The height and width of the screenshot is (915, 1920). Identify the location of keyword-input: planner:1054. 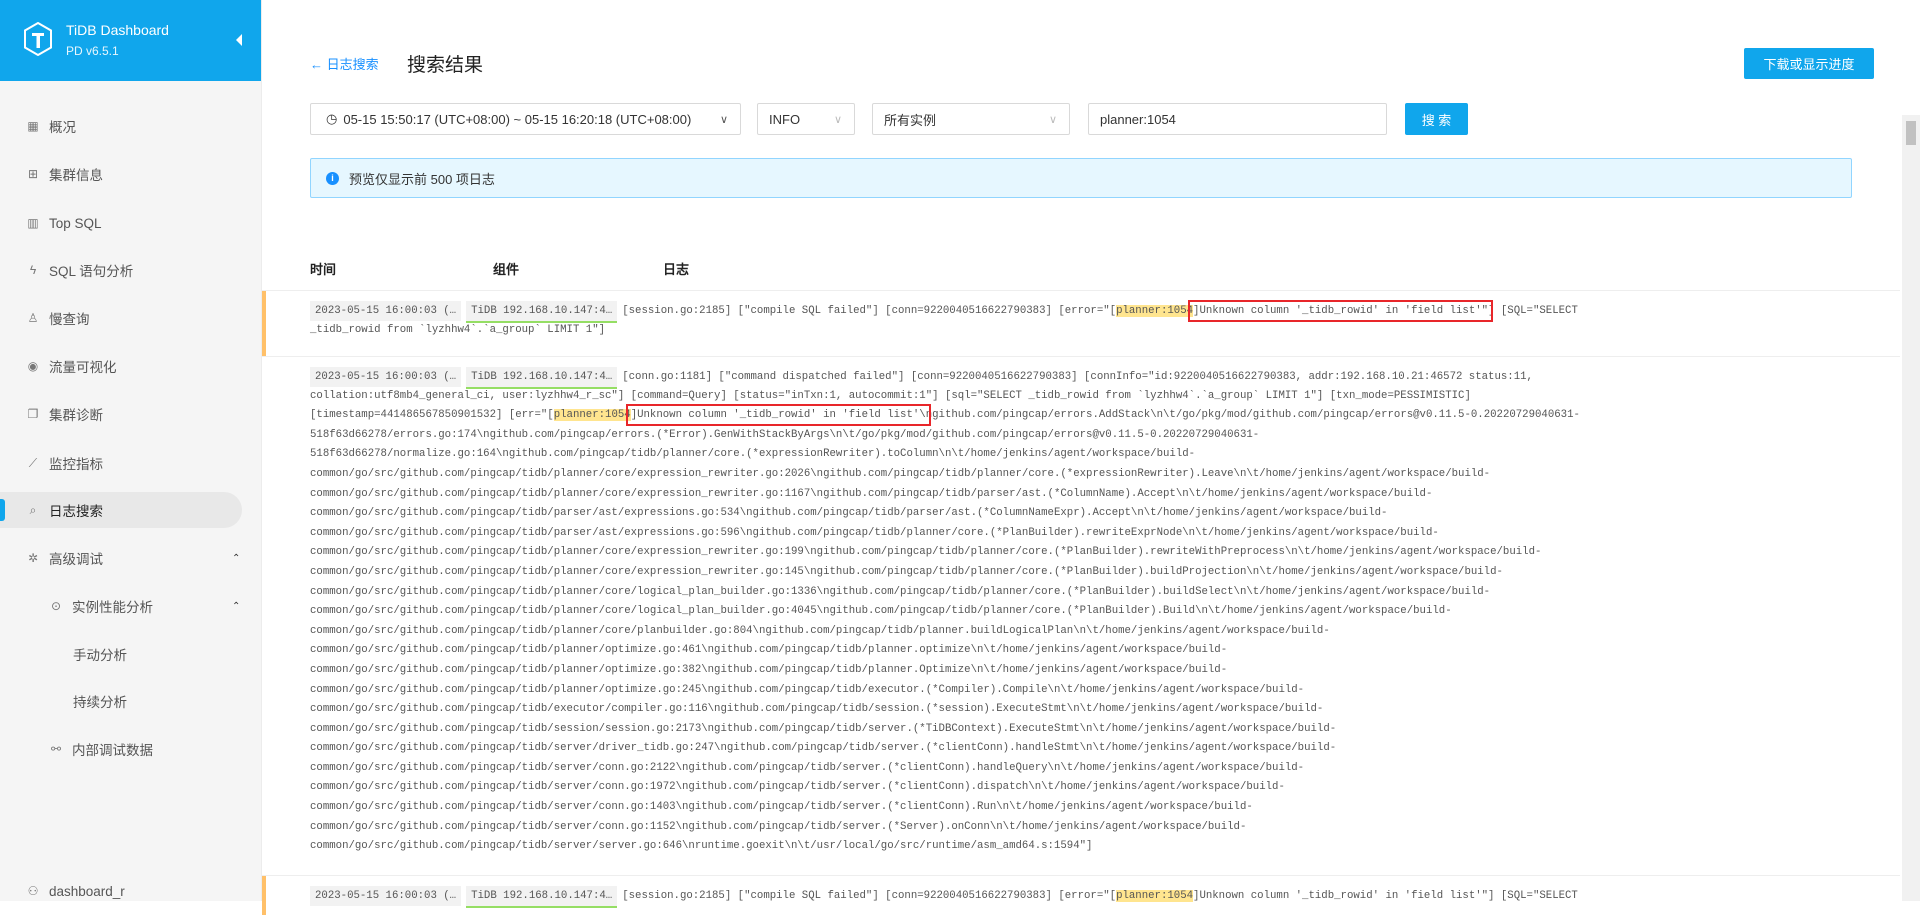
(1237, 119).